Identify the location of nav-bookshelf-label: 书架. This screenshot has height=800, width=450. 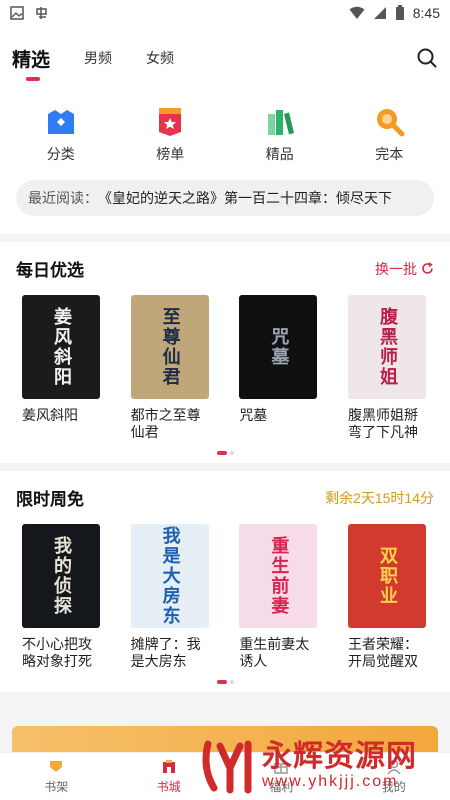
(56, 787).